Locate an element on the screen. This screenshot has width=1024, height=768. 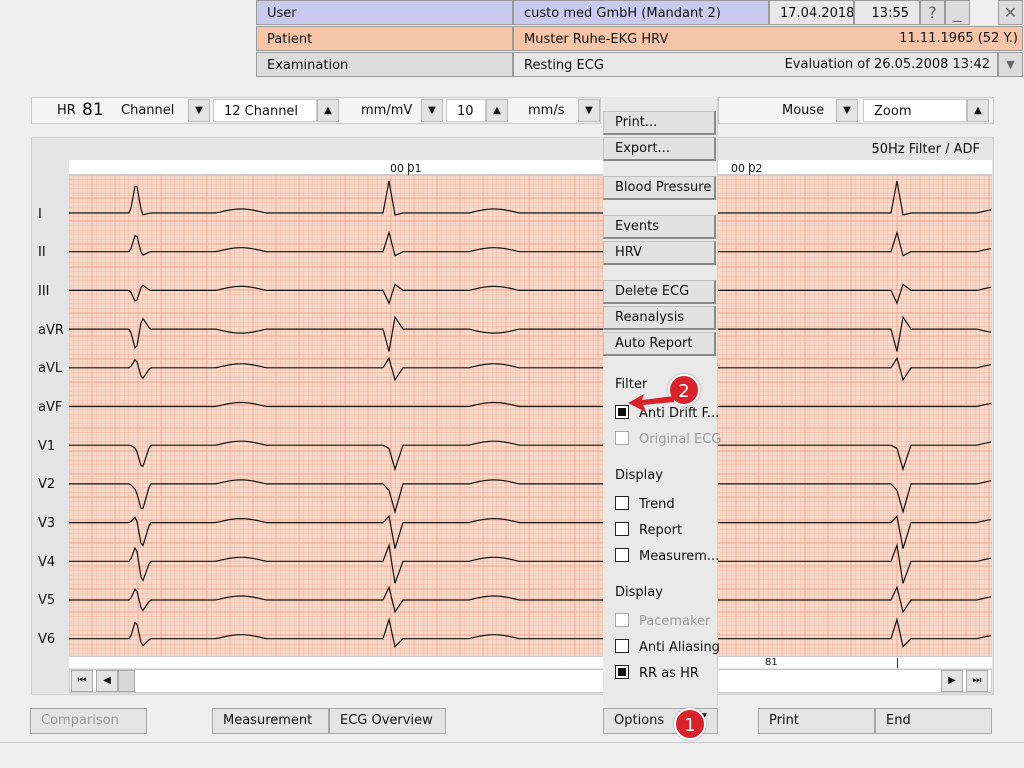
speed-field: 10 is located at coordinates (466, 110).